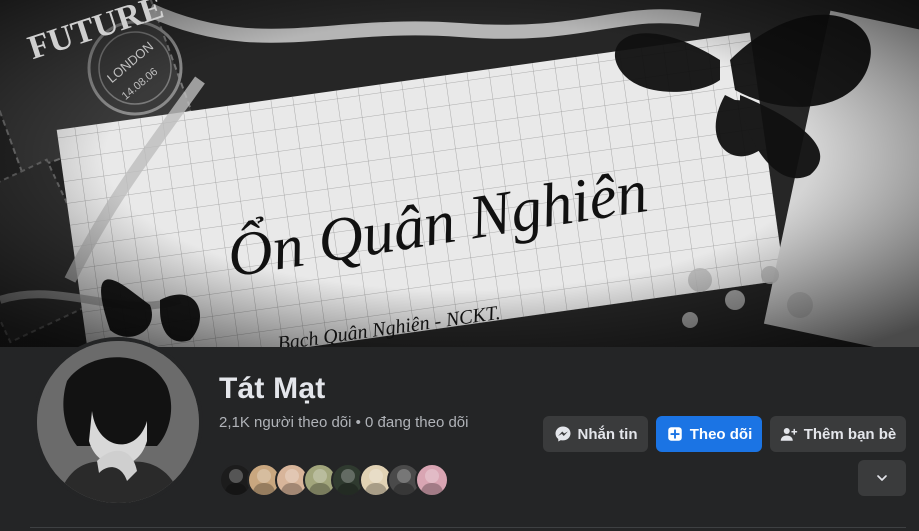 This screenshot has width=919, height=531. I want to click on profile-avatar, so click(118, 422).